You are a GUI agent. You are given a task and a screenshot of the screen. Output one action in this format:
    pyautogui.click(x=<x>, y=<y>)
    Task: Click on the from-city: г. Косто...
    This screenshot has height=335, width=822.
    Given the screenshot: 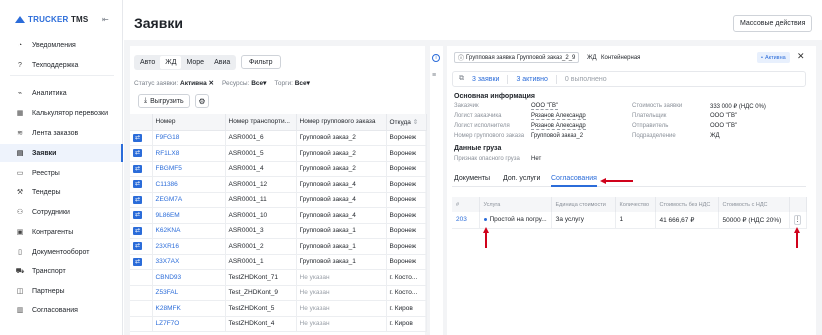 What is the action you would take?
    pyautogui.click(x=406, y=293)
    